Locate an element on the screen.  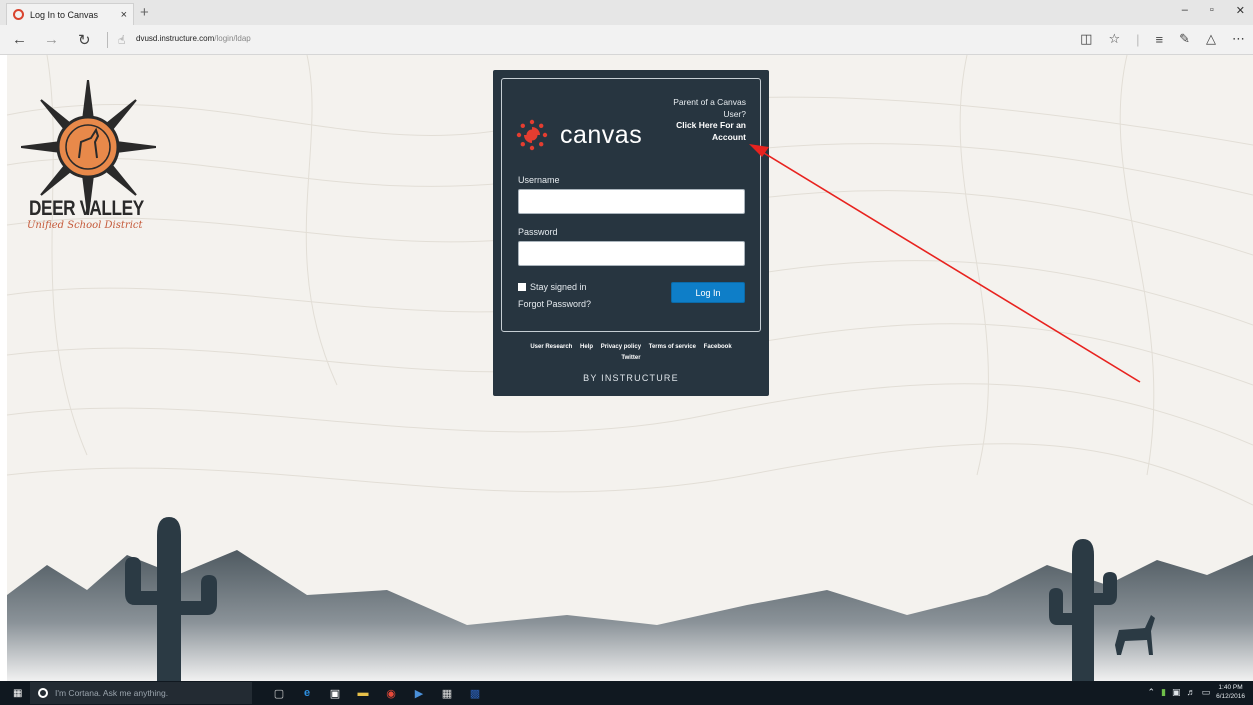
url-path: /login/ldap is located at coordinates (232, 38).